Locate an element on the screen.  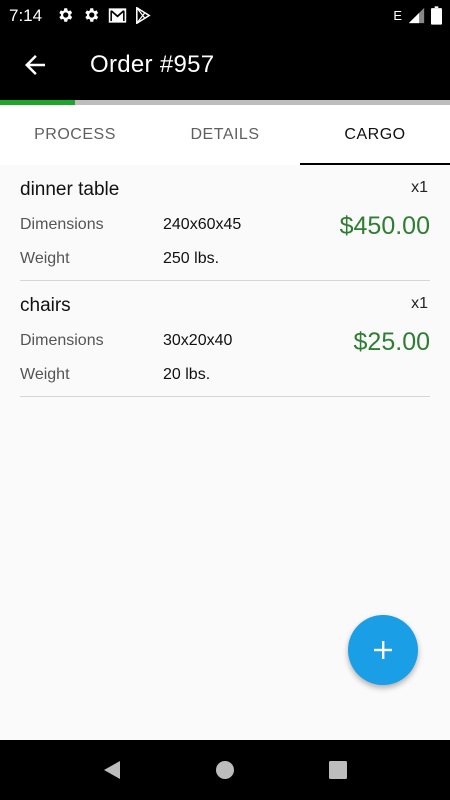
arrow-back-icon is located at coordinates (35, 65).